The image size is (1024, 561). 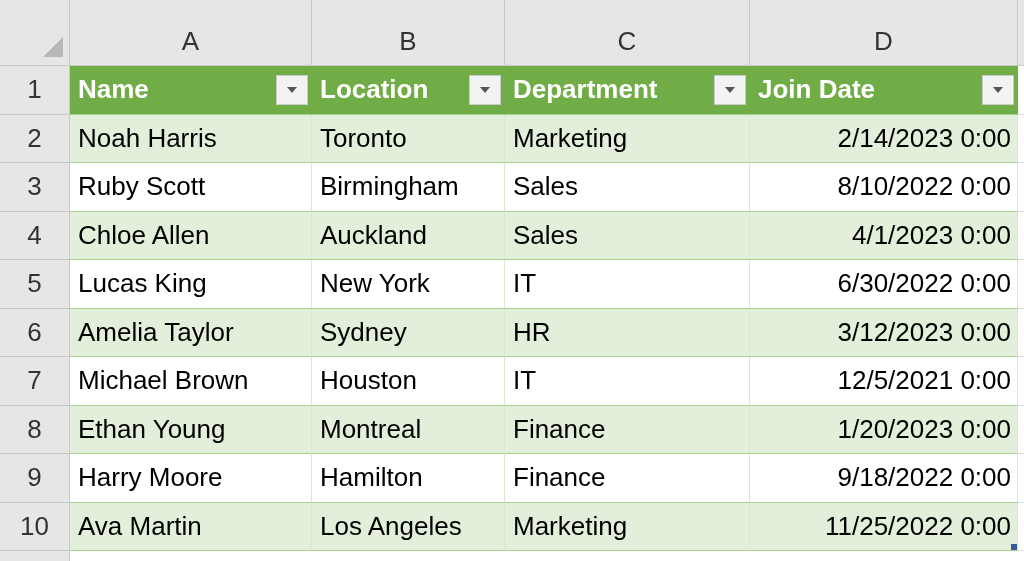 What do you see at coordinates (374, 90) in the screenshot?
I see `column-heading: Location` at bounding box center [374, 90].